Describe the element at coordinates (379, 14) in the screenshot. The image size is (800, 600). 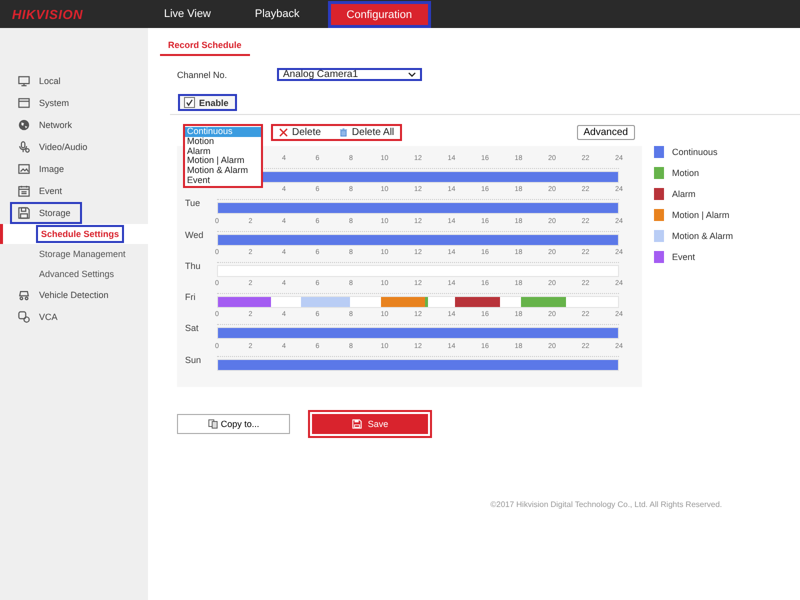
I see `nav-tab: Configuration` at that location.